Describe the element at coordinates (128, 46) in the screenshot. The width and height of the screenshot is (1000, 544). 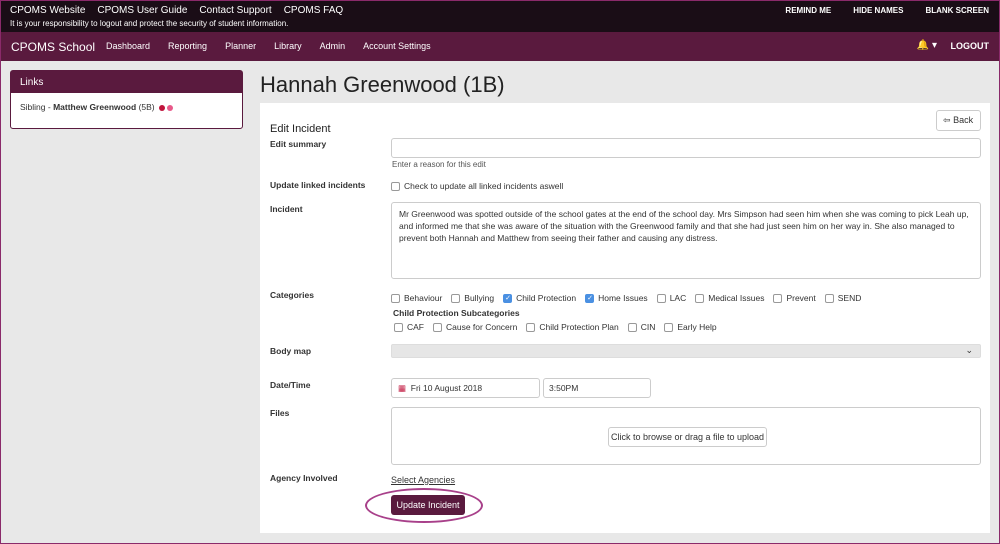
I see `nav-dashboard: Dashboard` at that location.